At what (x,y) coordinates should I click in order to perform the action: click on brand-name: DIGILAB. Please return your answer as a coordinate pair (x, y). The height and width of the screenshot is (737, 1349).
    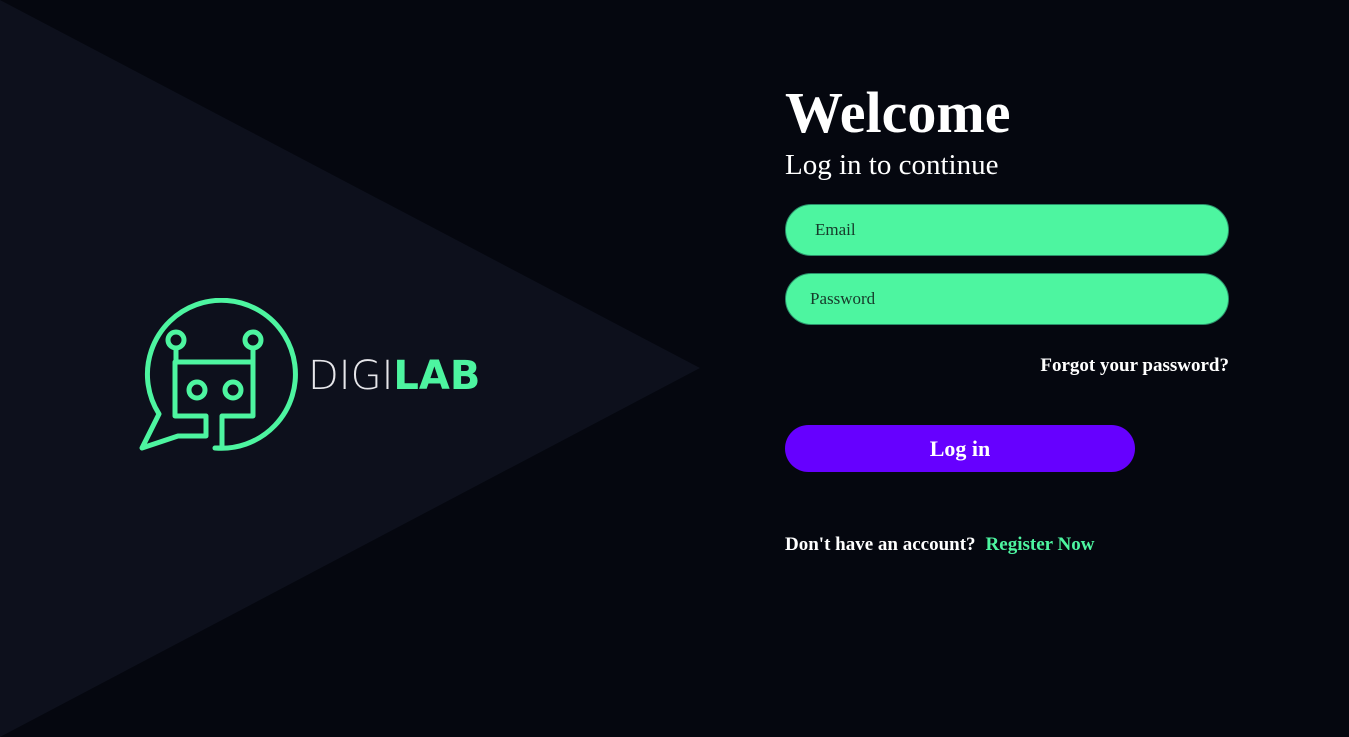
    Looking at the image, I should click on (393, 376).